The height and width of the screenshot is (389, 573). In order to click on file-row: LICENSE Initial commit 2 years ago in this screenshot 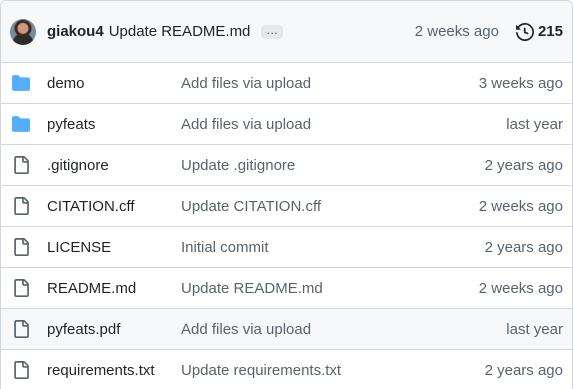, I will do `click(286, 247)`.